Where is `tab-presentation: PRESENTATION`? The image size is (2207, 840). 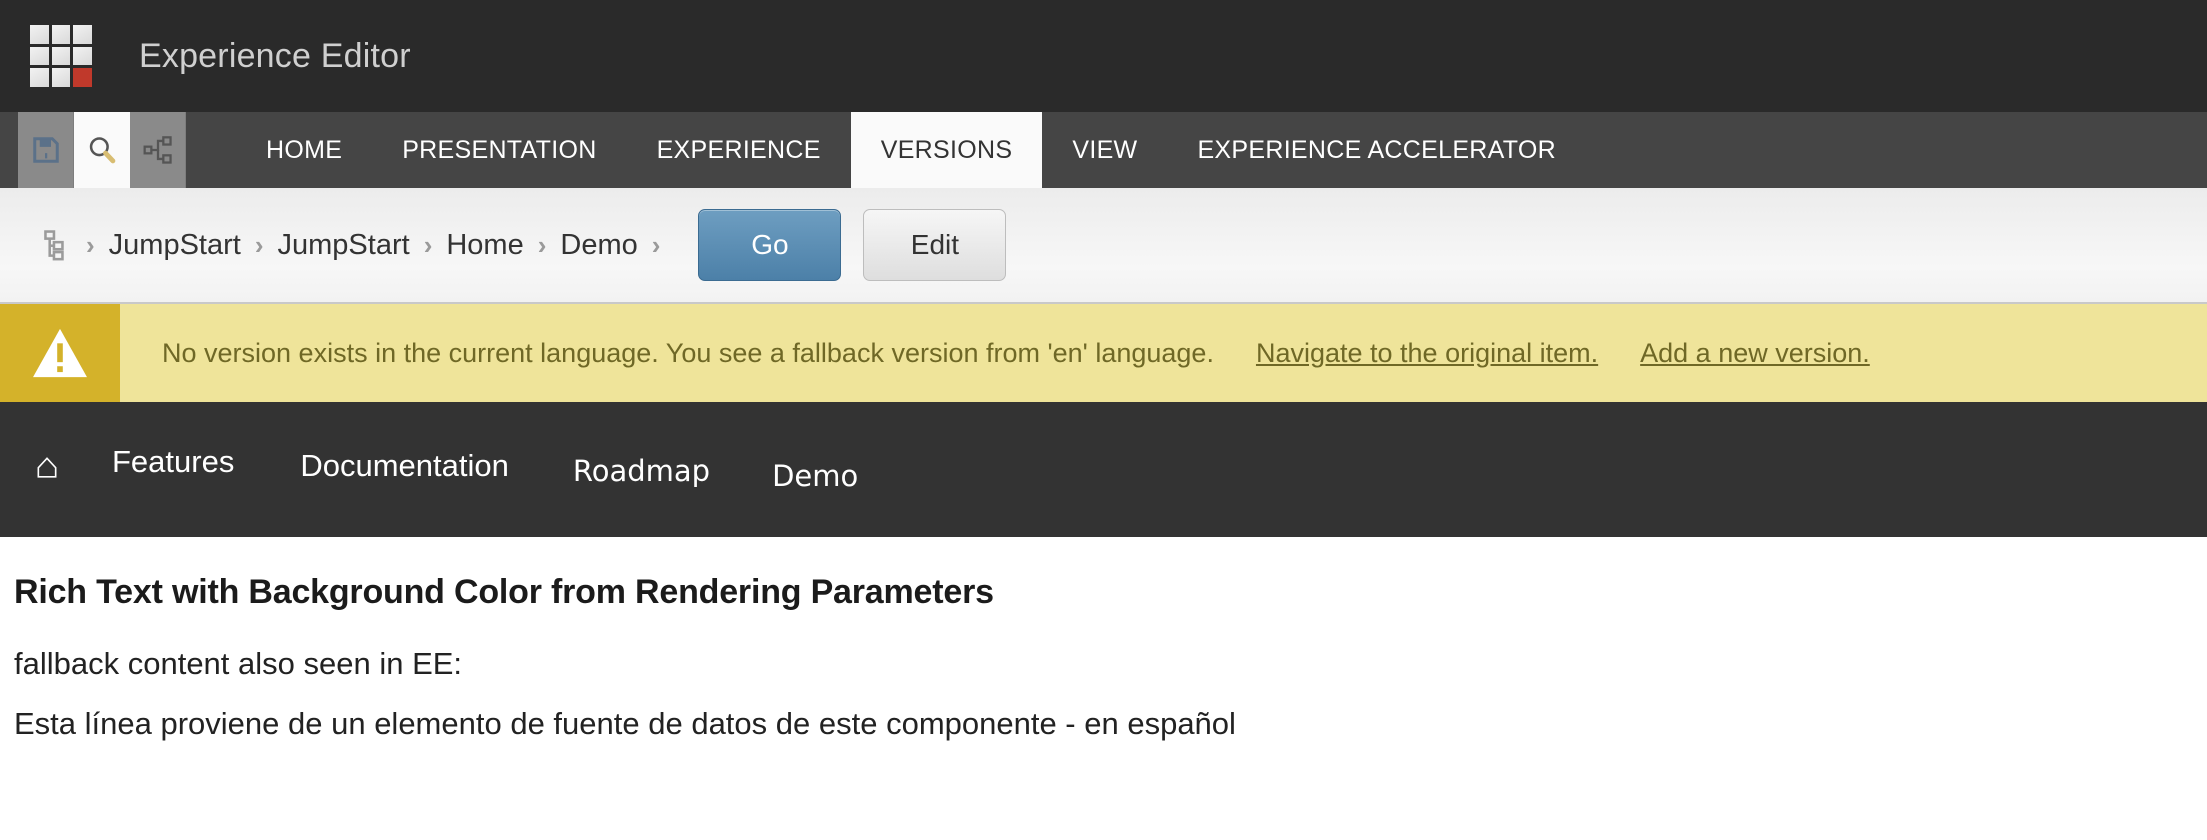
tab-presentation: PRESENTATION is located at coordinates (499, 150).